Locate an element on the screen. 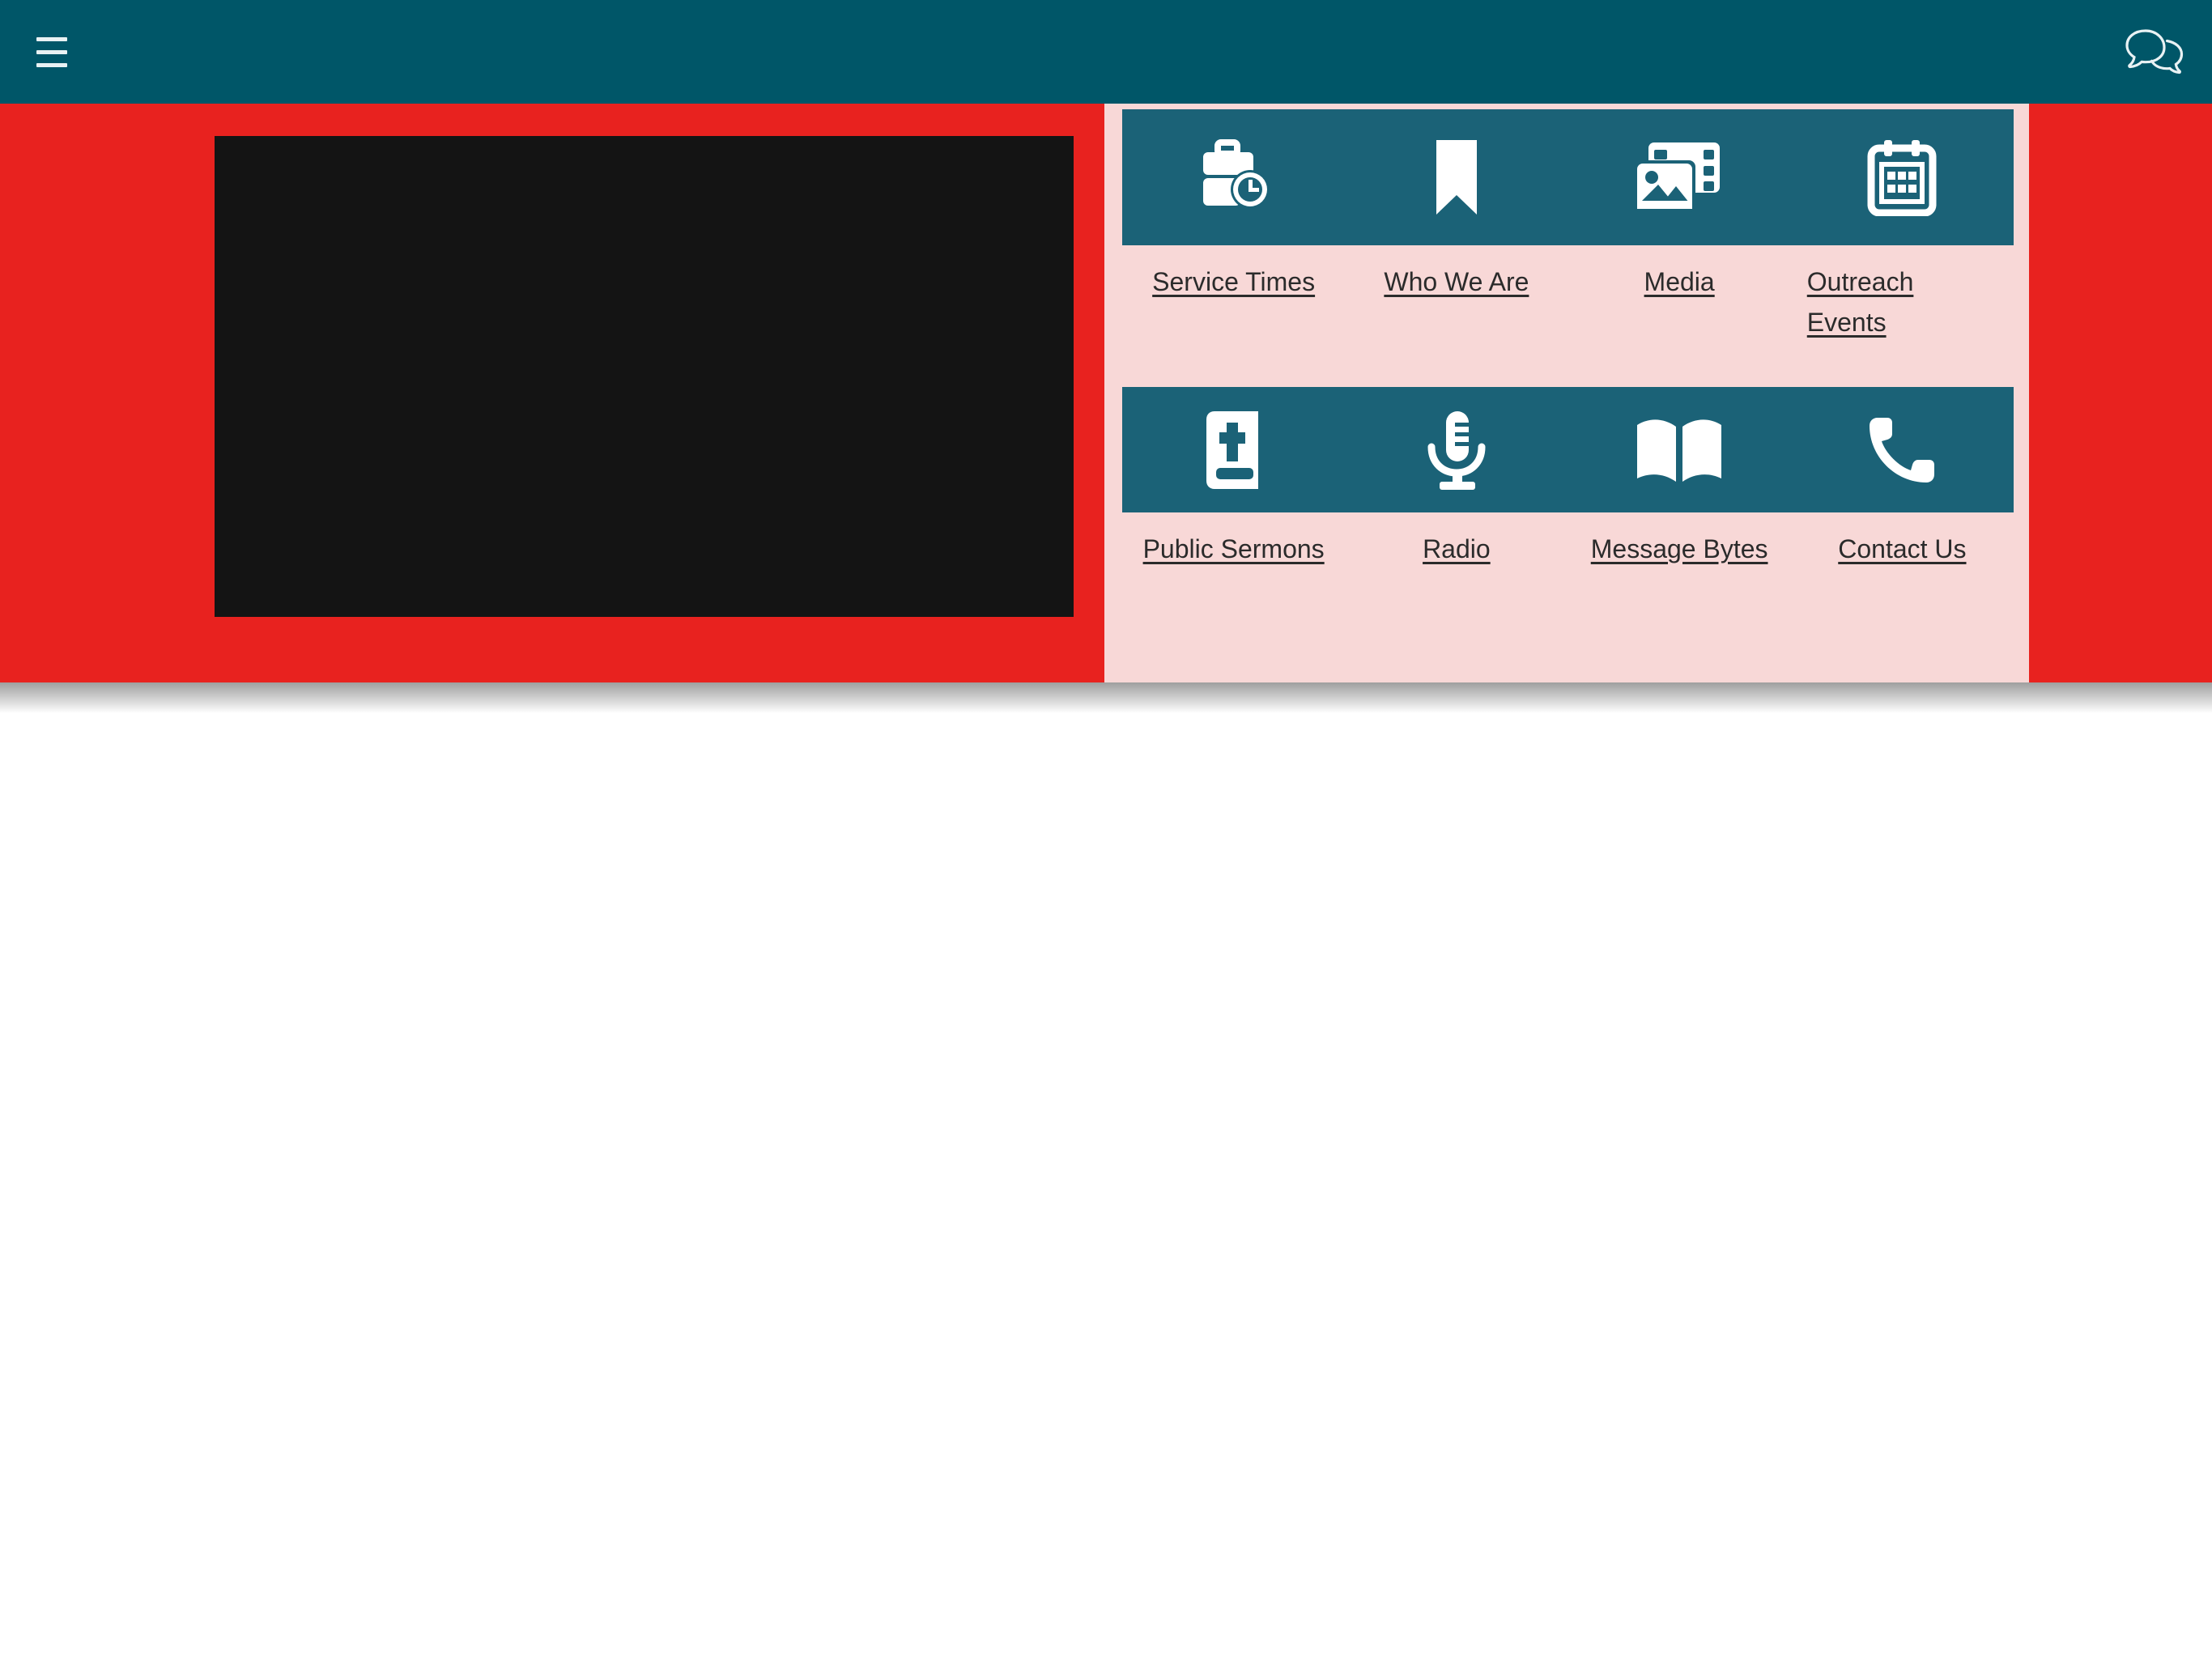 The height and width of the screenshot is (1658, 2212). microphone-icon is located at coordinates (1456, 450).